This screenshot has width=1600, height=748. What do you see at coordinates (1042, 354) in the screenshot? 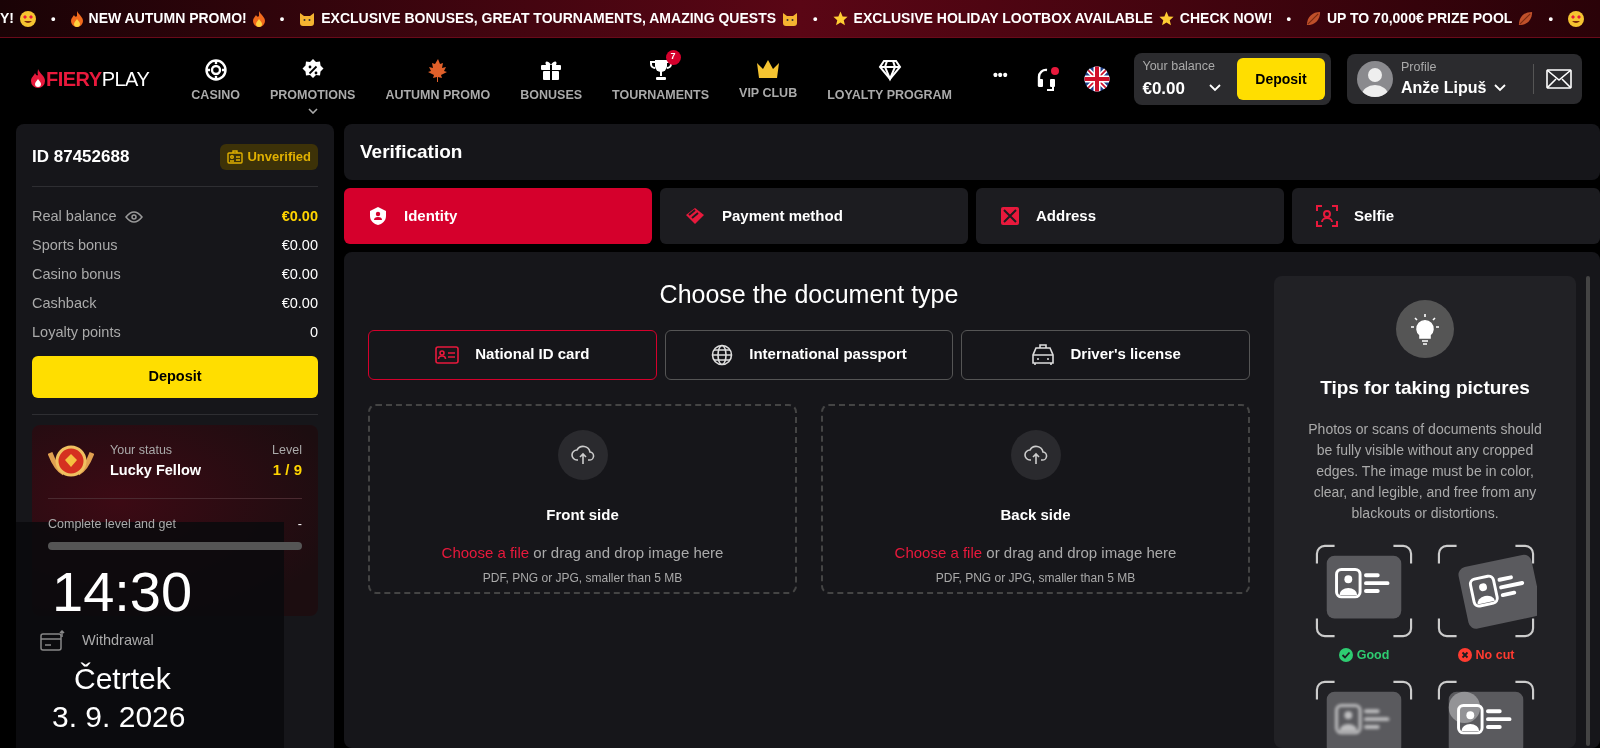
I see `car-icon` at bounding box center [1042, 354].